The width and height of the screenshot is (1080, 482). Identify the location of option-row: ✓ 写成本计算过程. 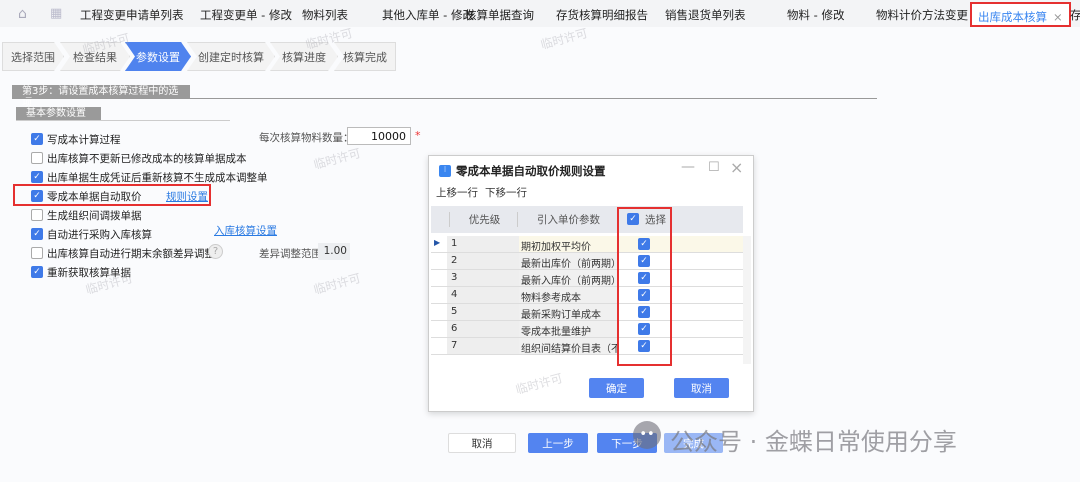
(76, 139).